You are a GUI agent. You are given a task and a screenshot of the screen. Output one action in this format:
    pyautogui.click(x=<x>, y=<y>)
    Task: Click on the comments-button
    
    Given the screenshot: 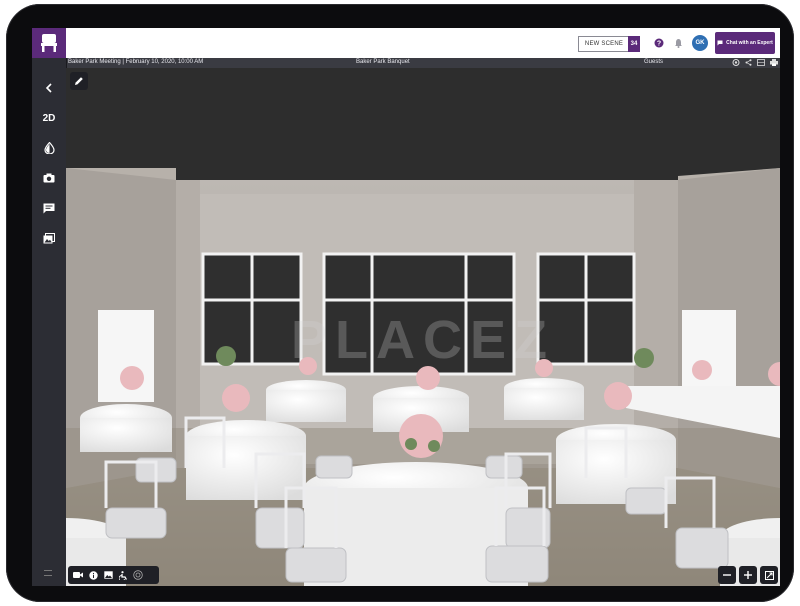 What is the action you would take?
    pyautogui.click(x=49, y=208)
    